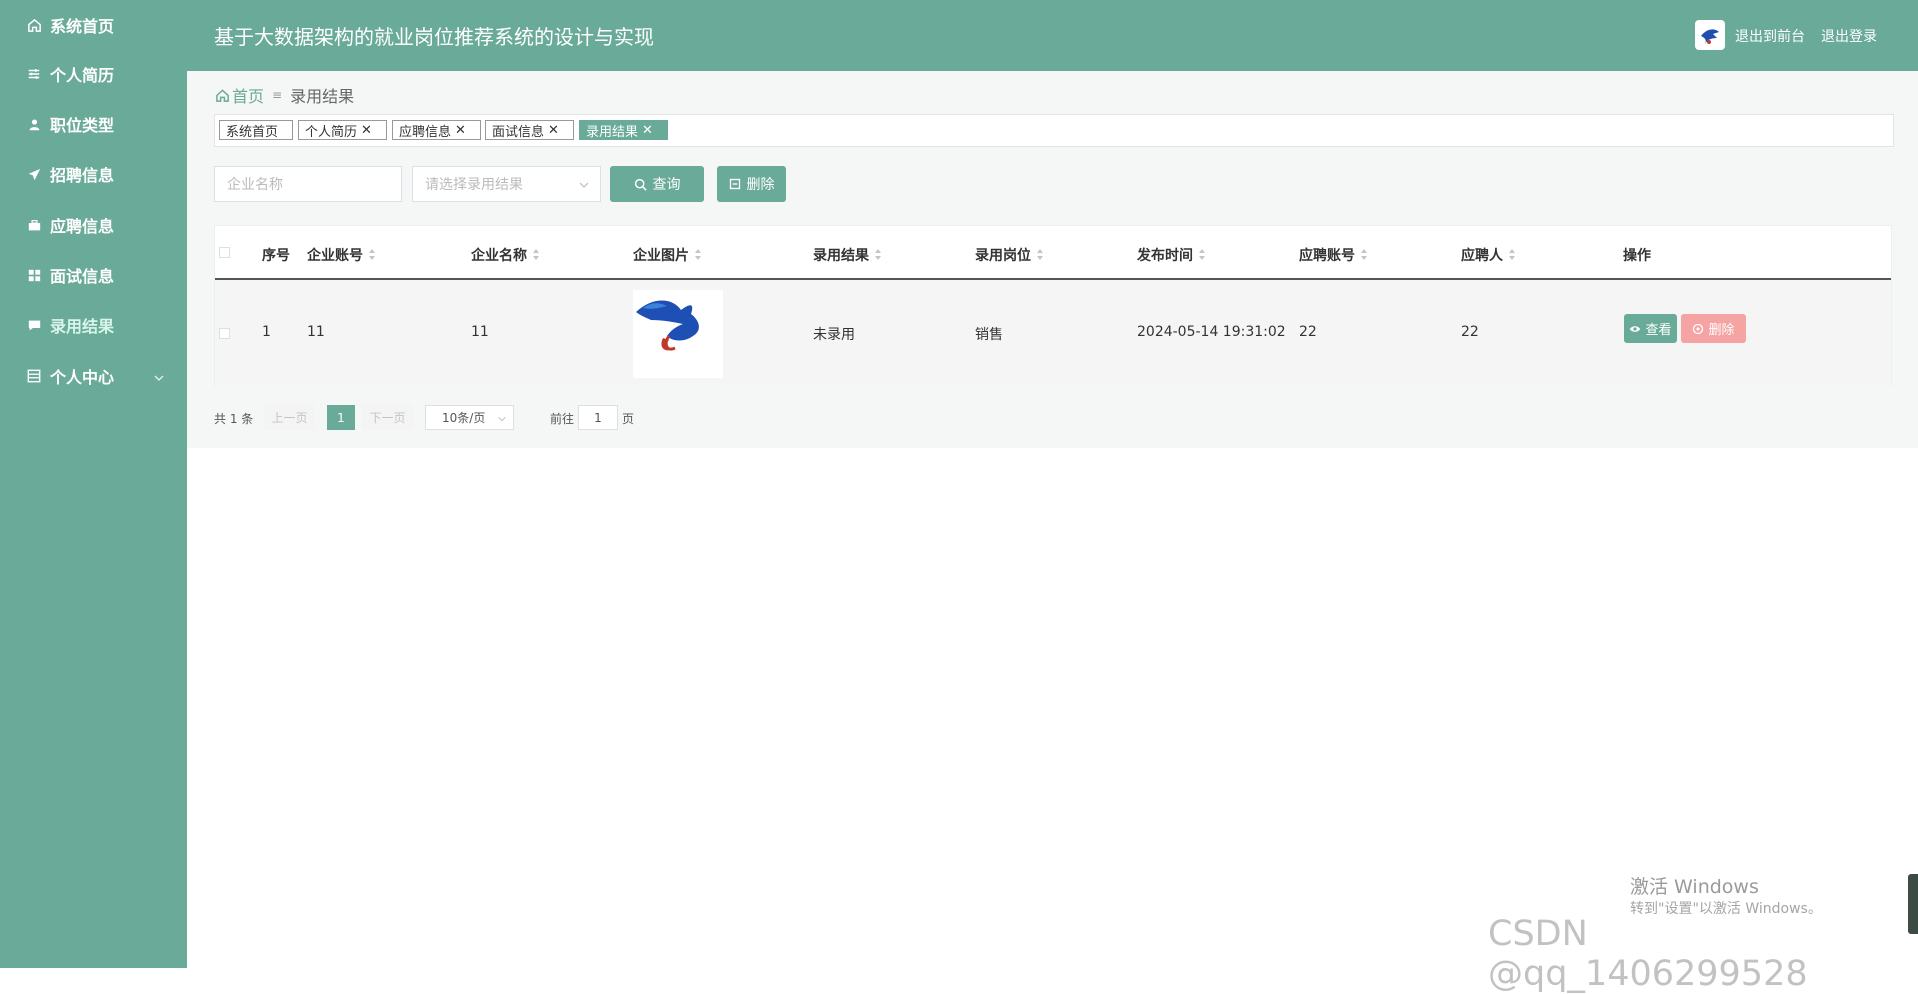 This screenshot has height=994, width=1918. What do you see at coordinates (480, 332) in the screenshot?
I see `cell-company-name: 11` at bounding box center [480, 332].